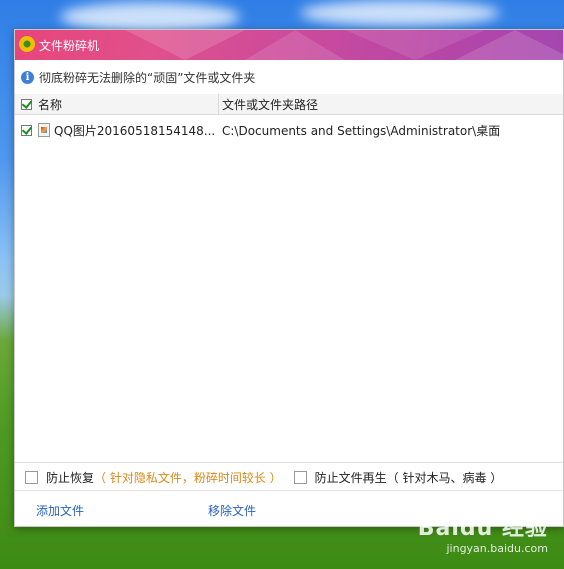 The height and width of the screenshot is (569, 564). I want to click on row-checkbox, so click(26, 130).